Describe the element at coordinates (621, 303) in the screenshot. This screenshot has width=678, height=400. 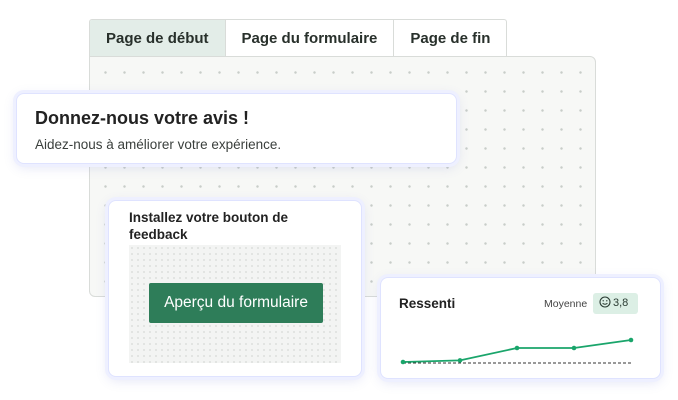
I see `average-value: 3,8` at that location.